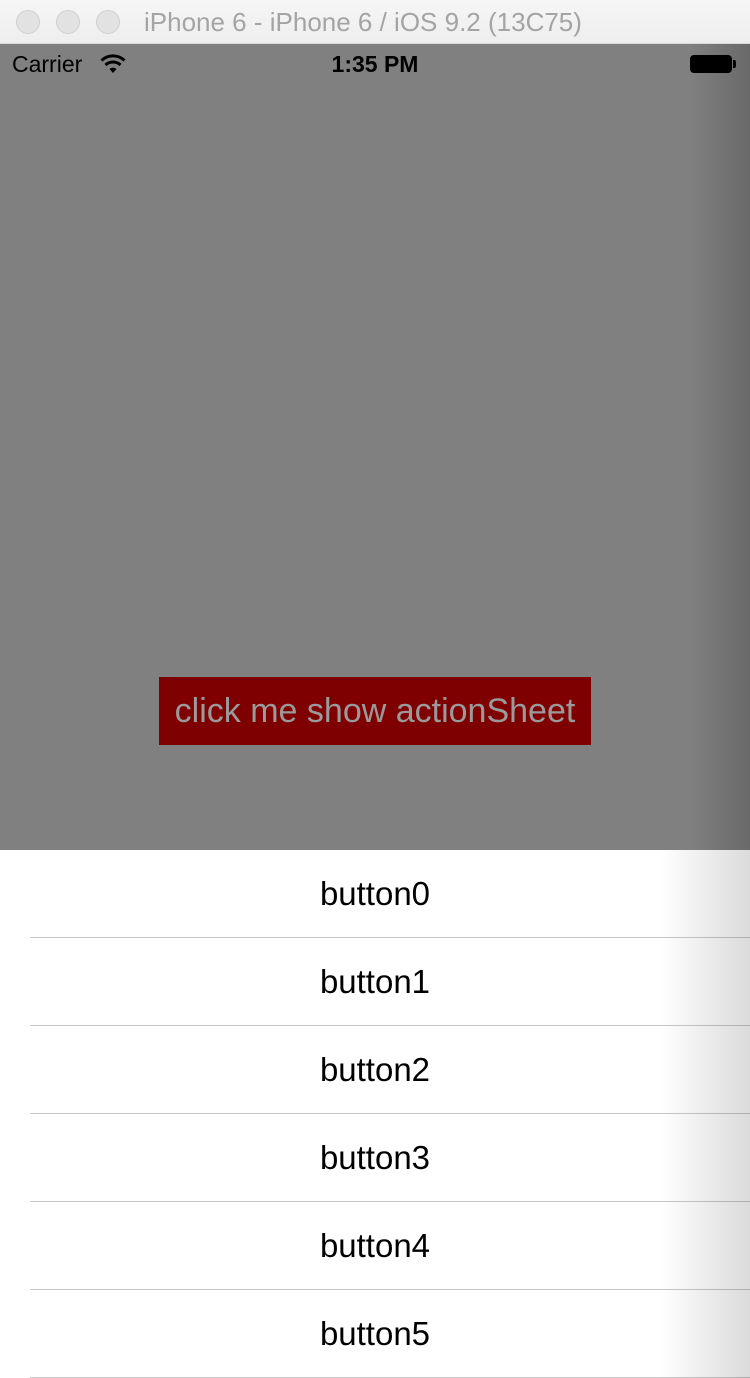 The image size is (750, 1378). I want to click on window-titlebar: iPhone 6 - iPhone 6 / iOS 9.2 (13C75), so click(375, 22).